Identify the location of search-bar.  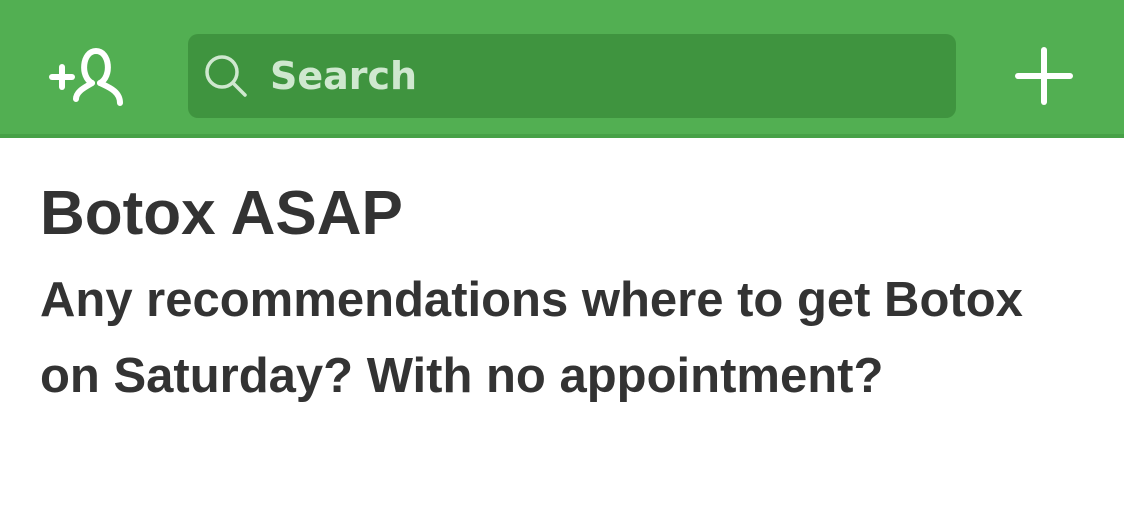
(572, 76).